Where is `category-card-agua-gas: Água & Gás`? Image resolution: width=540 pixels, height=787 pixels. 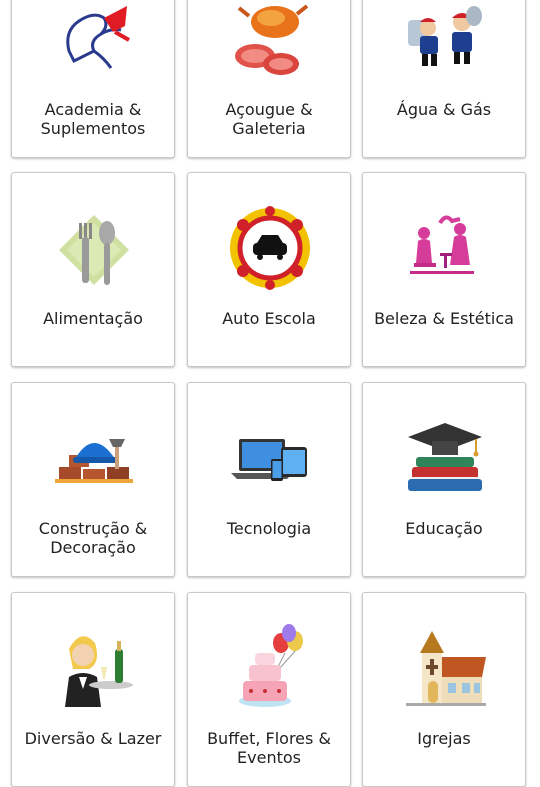 category-card-agua-gas: Água & Gás is located at coordinates (444, 79).